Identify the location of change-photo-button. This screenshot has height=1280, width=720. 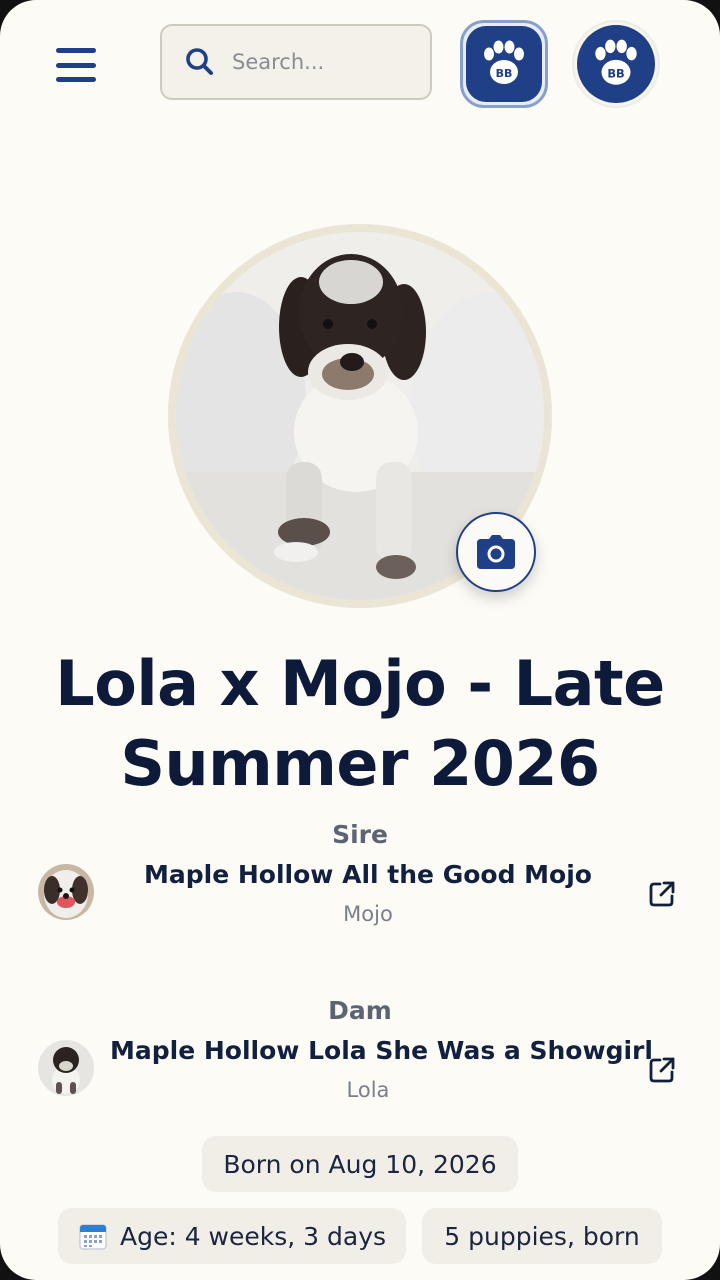
(496, 552).